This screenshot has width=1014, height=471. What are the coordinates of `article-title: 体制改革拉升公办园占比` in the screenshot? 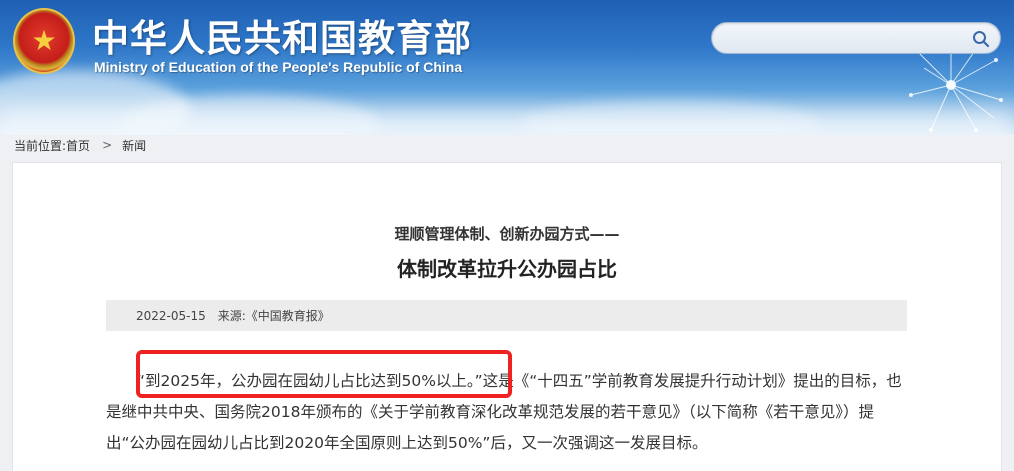 It's located at (507, 269).